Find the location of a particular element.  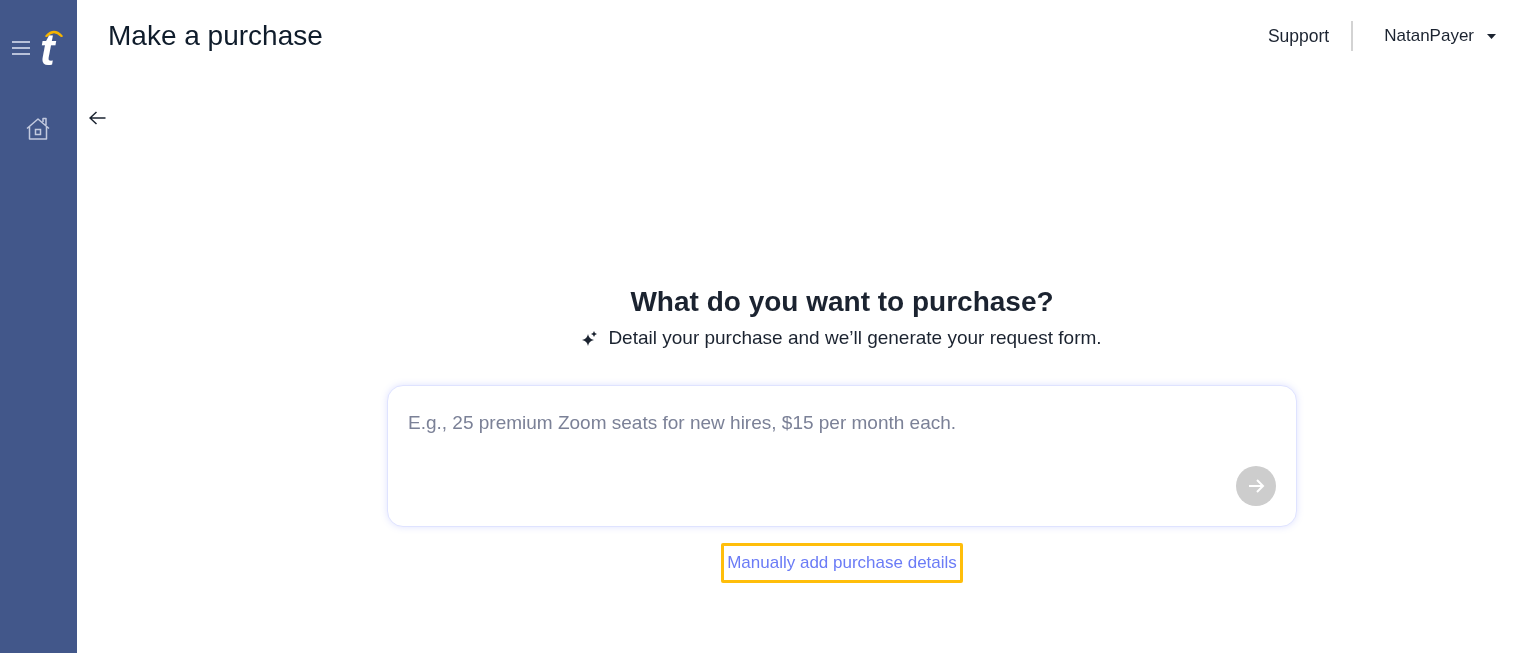

back-arrow-icon is located at coordinates (97, 118).